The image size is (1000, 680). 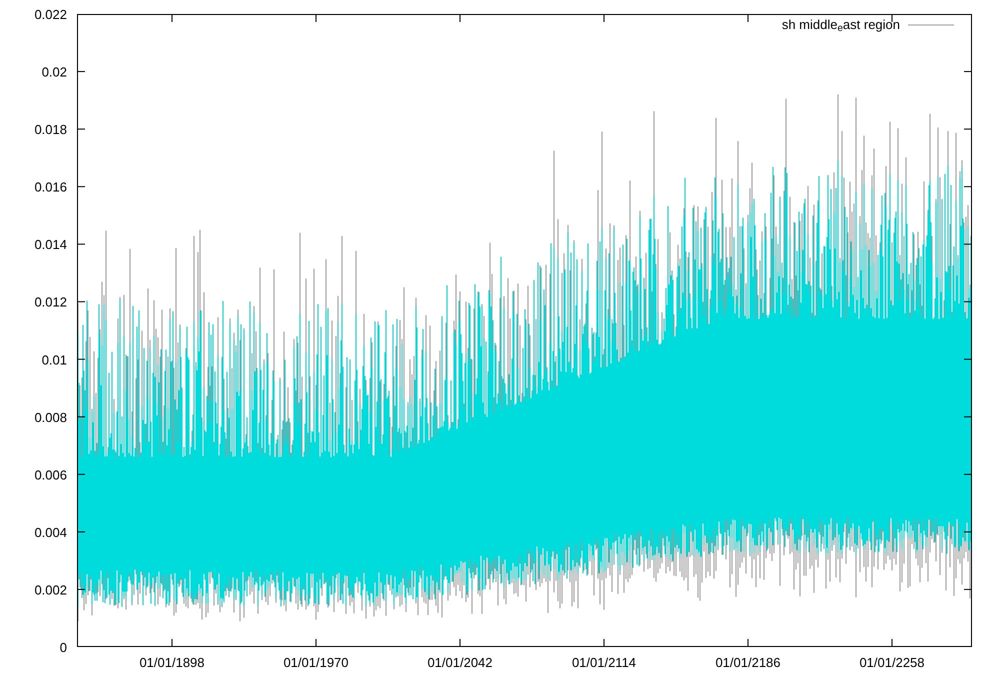 I want to click on legend-label: sh middle$_{e}$ast region, so click(x=841, y=24).